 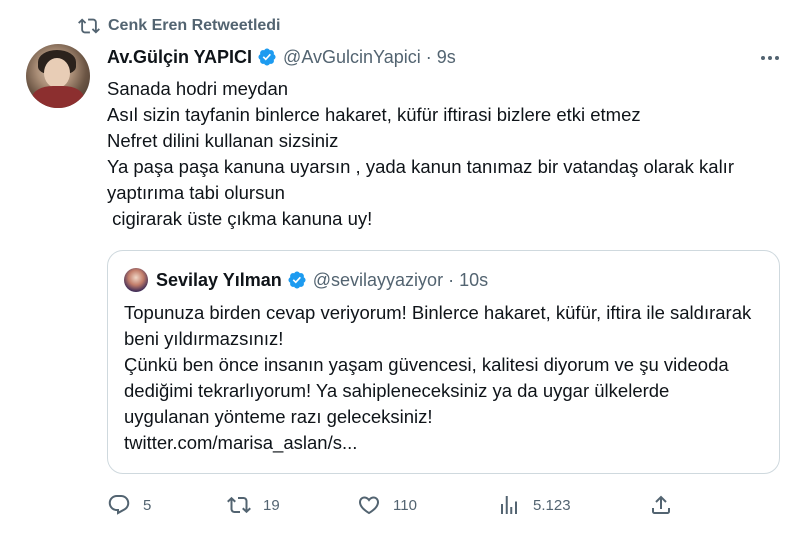 I want to click on quote-time: 10s, so click(x=474, y=279).